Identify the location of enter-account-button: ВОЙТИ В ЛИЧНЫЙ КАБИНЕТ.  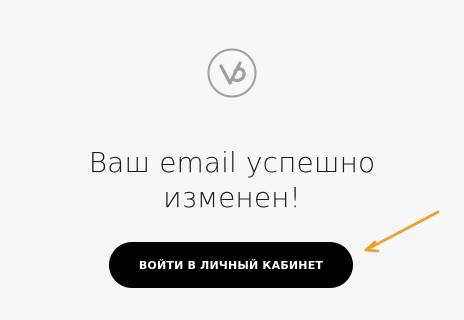
(231, 265).